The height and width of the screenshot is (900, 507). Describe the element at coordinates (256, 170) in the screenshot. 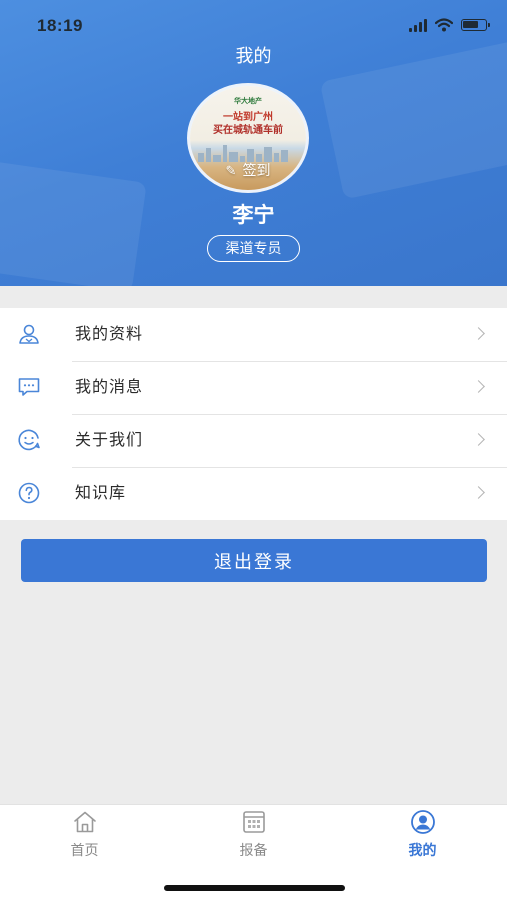

I see `checkin-label: 签到` at that location.